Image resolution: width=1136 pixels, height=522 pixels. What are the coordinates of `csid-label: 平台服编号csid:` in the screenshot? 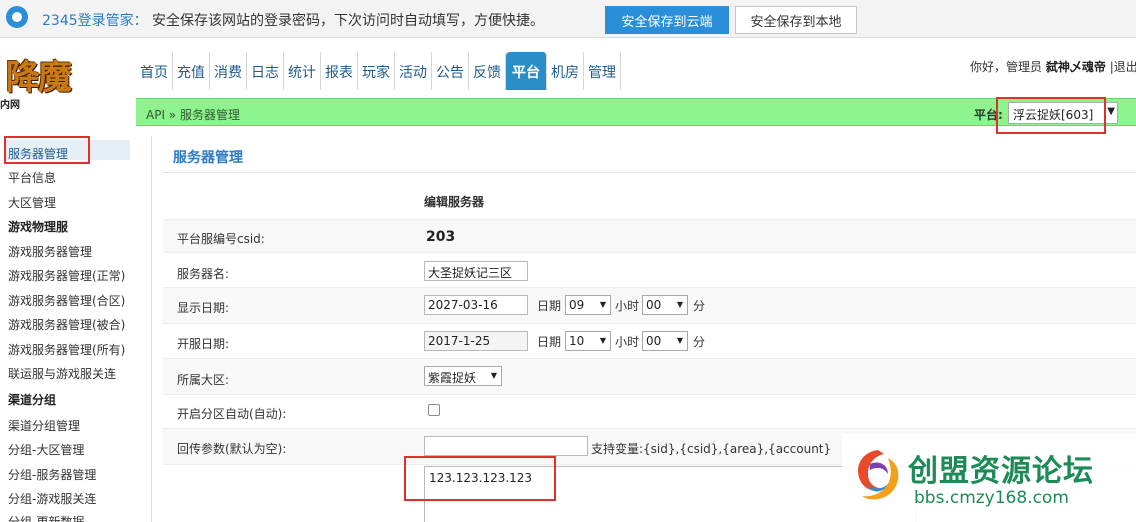 It's located at (221, 239).